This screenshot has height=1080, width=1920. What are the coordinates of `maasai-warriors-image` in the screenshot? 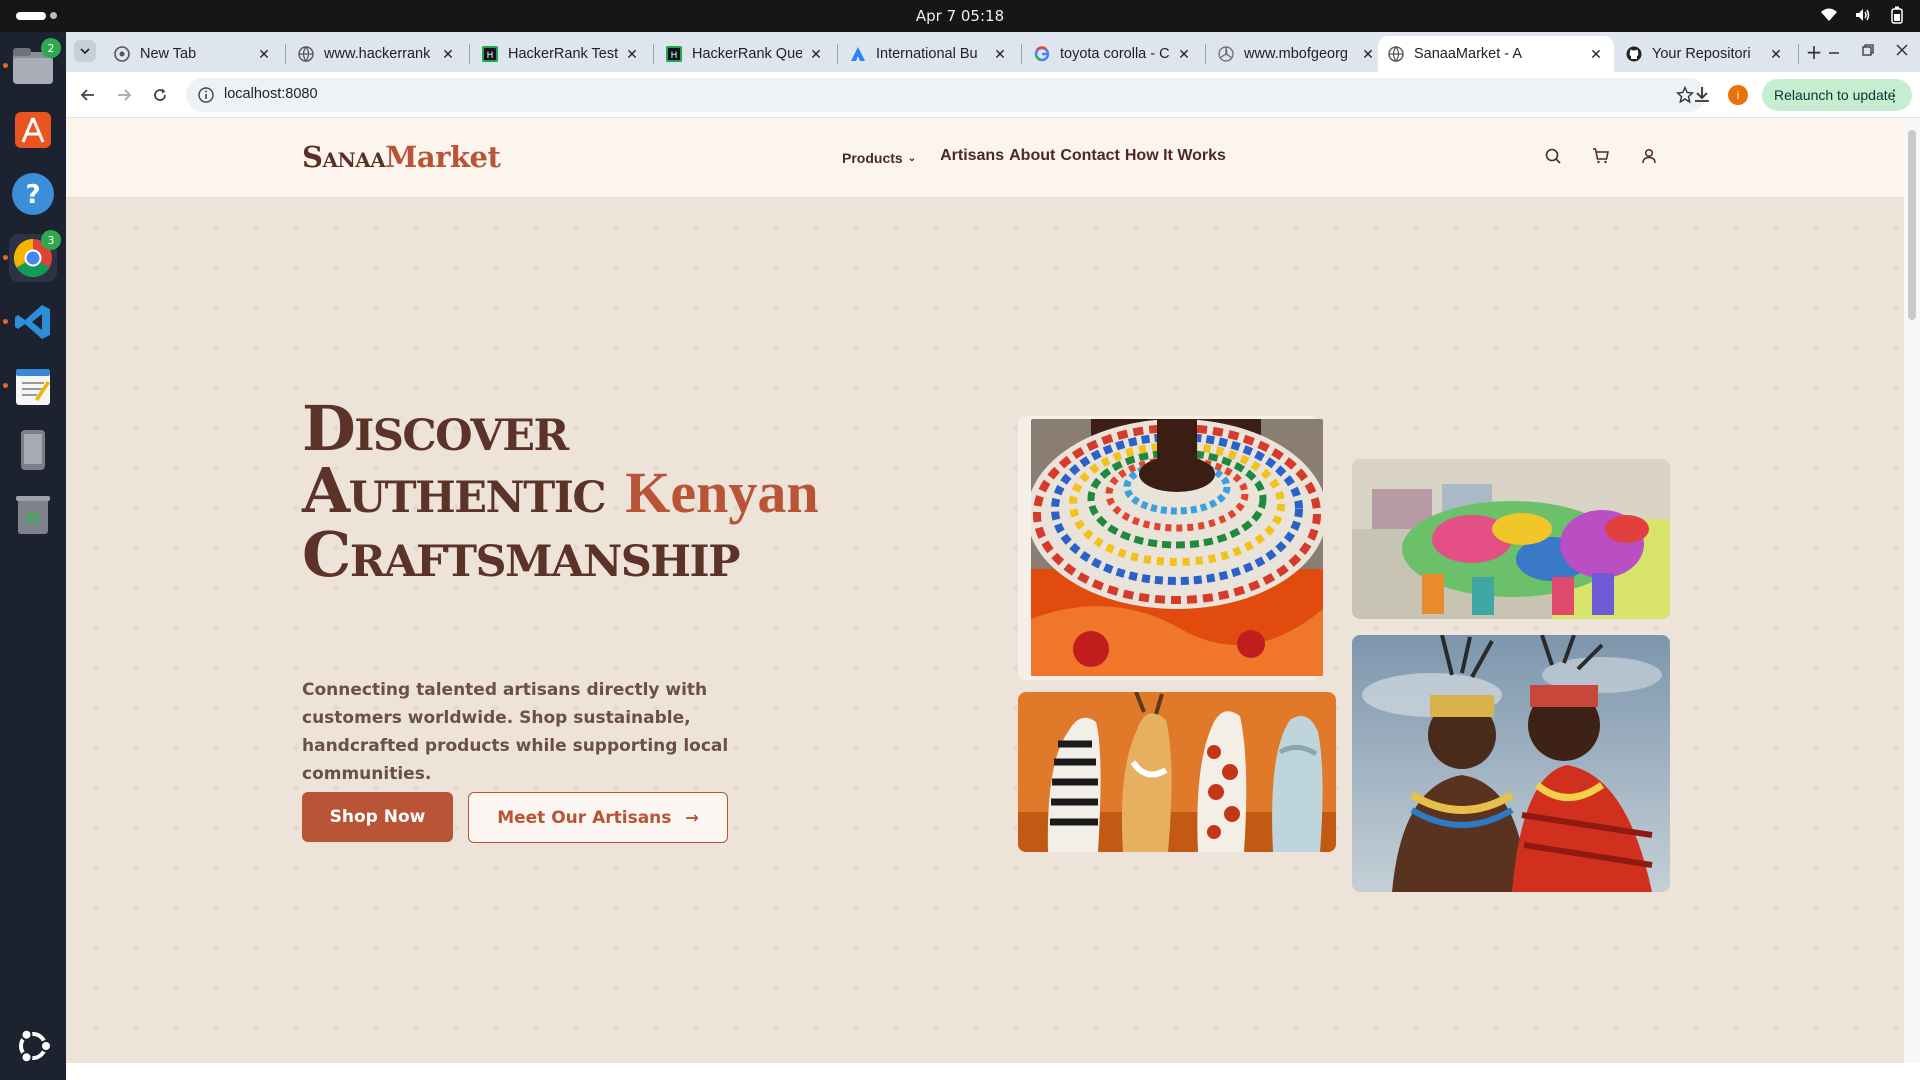 It's located at (1511, 763).